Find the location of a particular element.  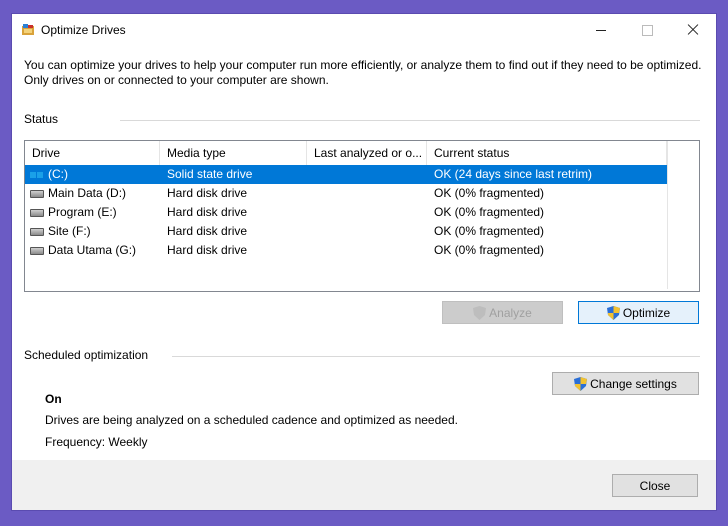

drive-name: (C:) is located at coordinates (58, 174).